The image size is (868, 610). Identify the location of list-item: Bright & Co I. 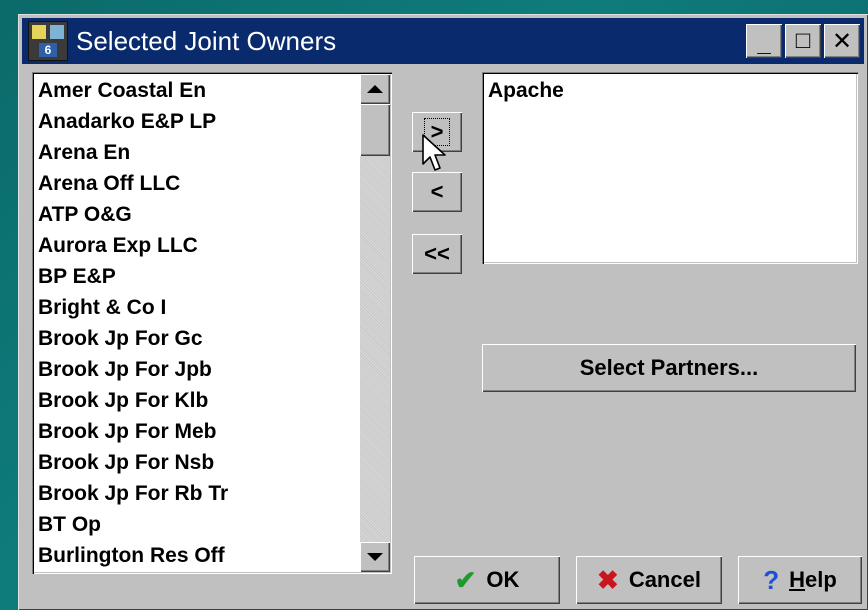
(200, 308).